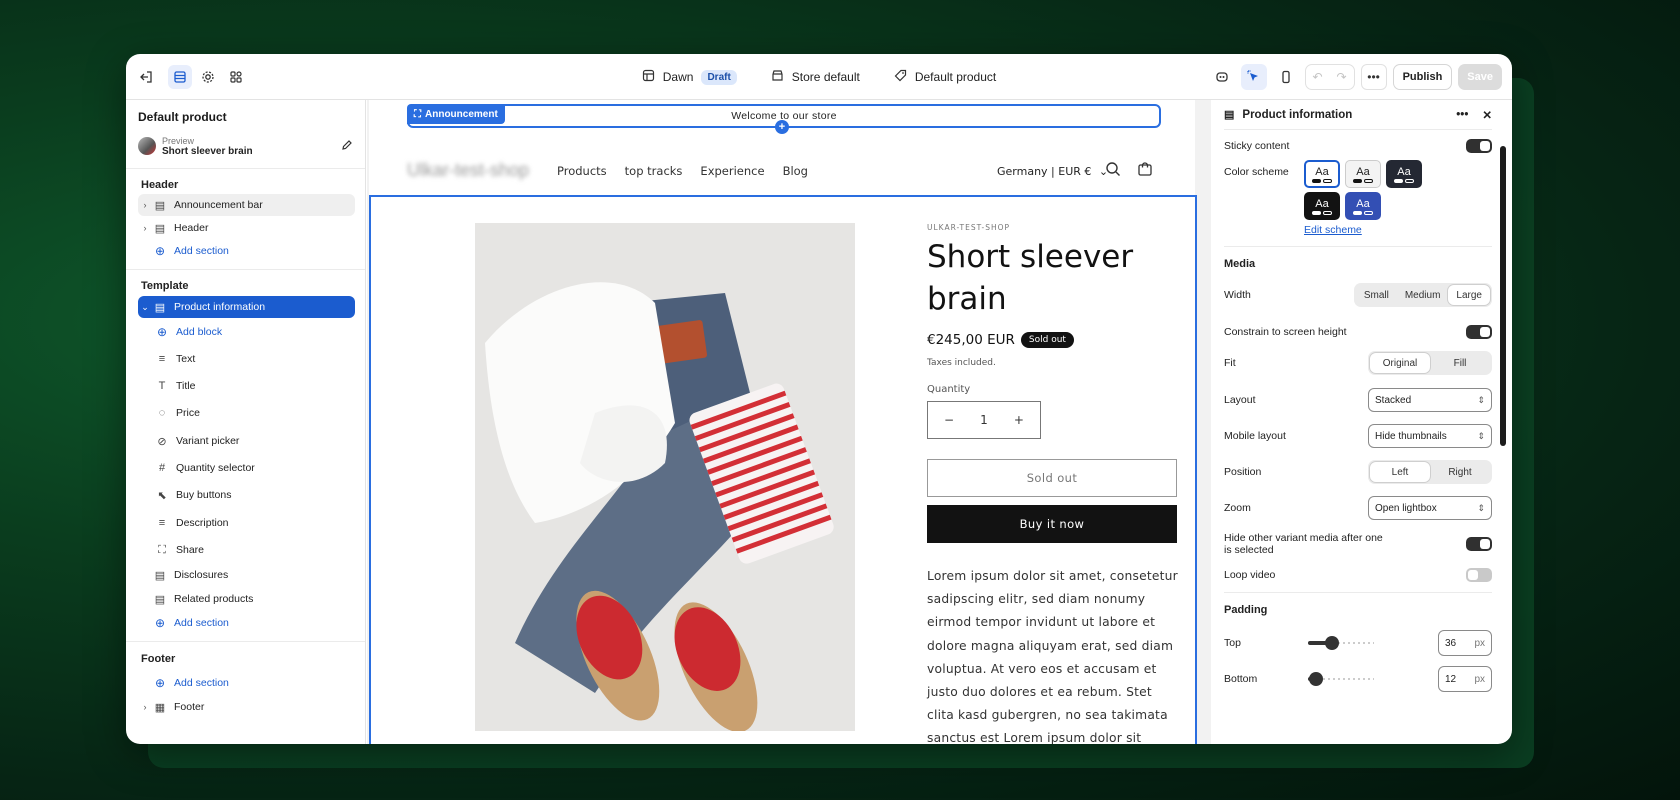 The height and width of the screenshot is (800, 1680). I want to click on block-price: ◌ Price, so click(254, 413).